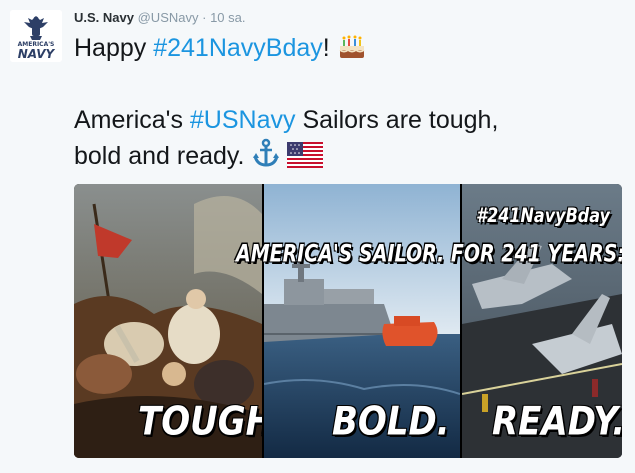 This screenshot has height=473, width=635. I want to click on hashtag-241navybday: #241NavyBday, so click(238, 48).